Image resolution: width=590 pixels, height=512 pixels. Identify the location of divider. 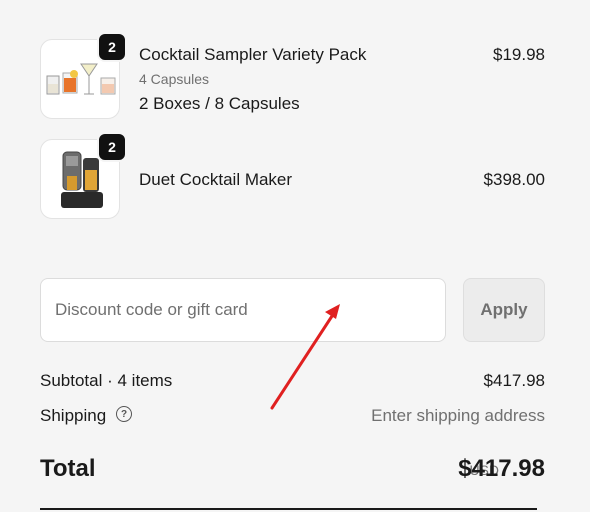
(288, 509).